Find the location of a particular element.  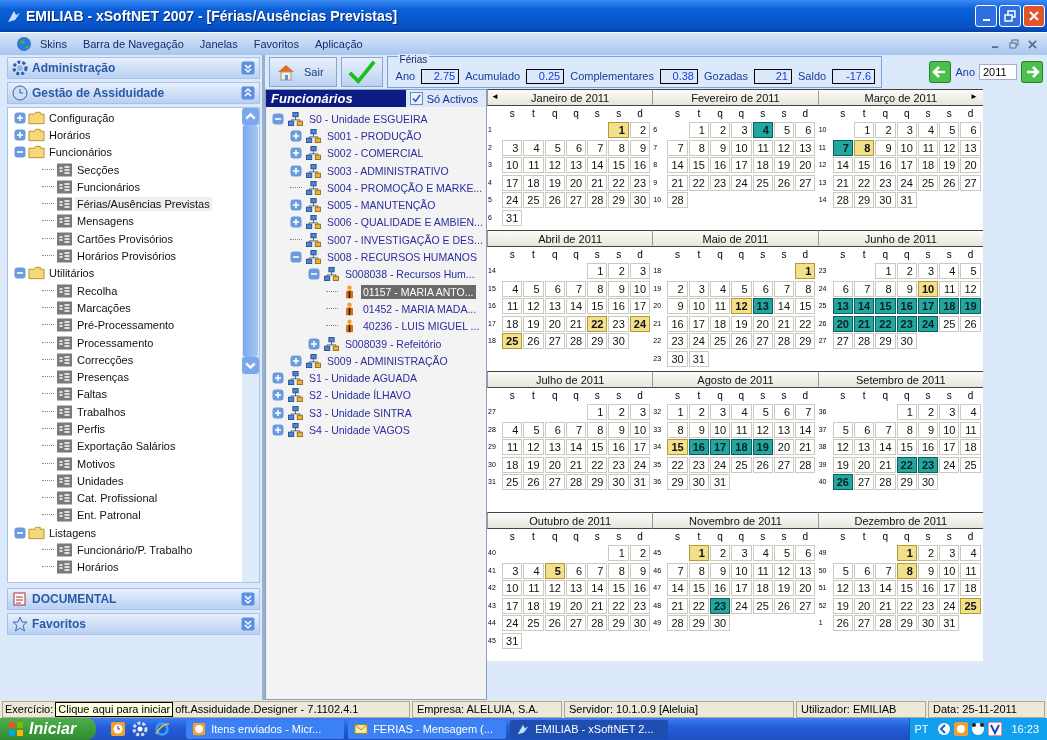

tree-item: S0 - Unidade ESGUEIRA is located at coordinates (368, 118).